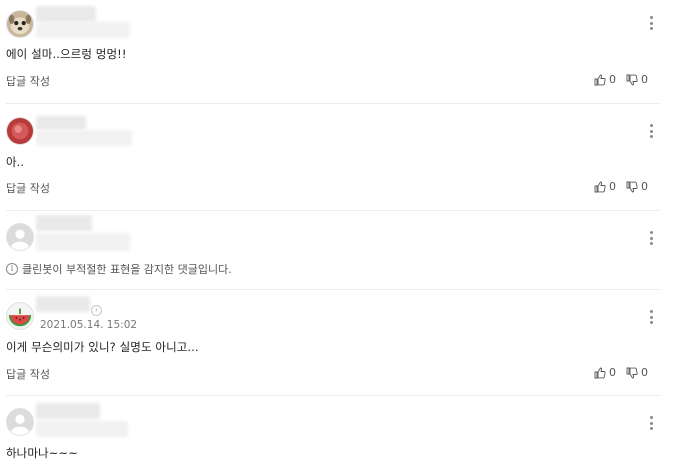 Image resolution: width=680 pixels, height=467 pixels. I want to click on watermelon-avatar-icon, so click(20, 316).